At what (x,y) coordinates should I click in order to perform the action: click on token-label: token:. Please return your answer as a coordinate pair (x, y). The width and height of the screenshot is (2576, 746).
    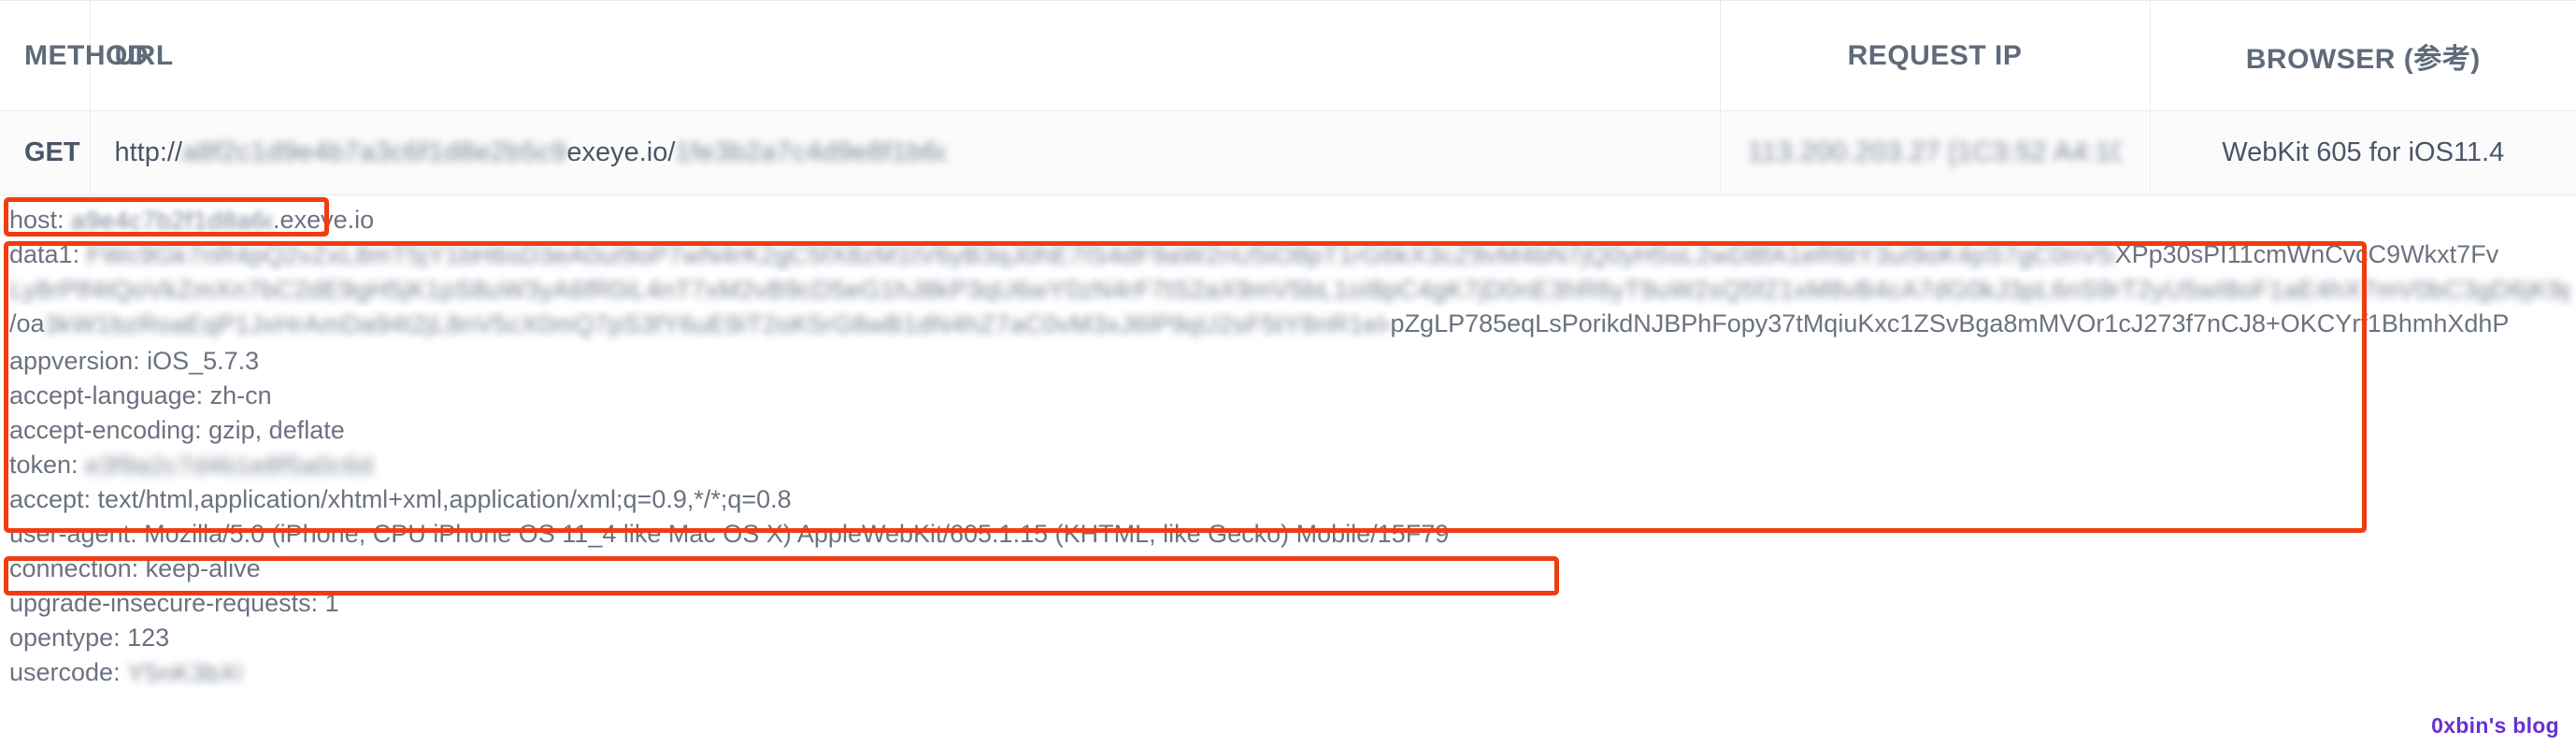
    Looking at the image, I should click on (47, 465).